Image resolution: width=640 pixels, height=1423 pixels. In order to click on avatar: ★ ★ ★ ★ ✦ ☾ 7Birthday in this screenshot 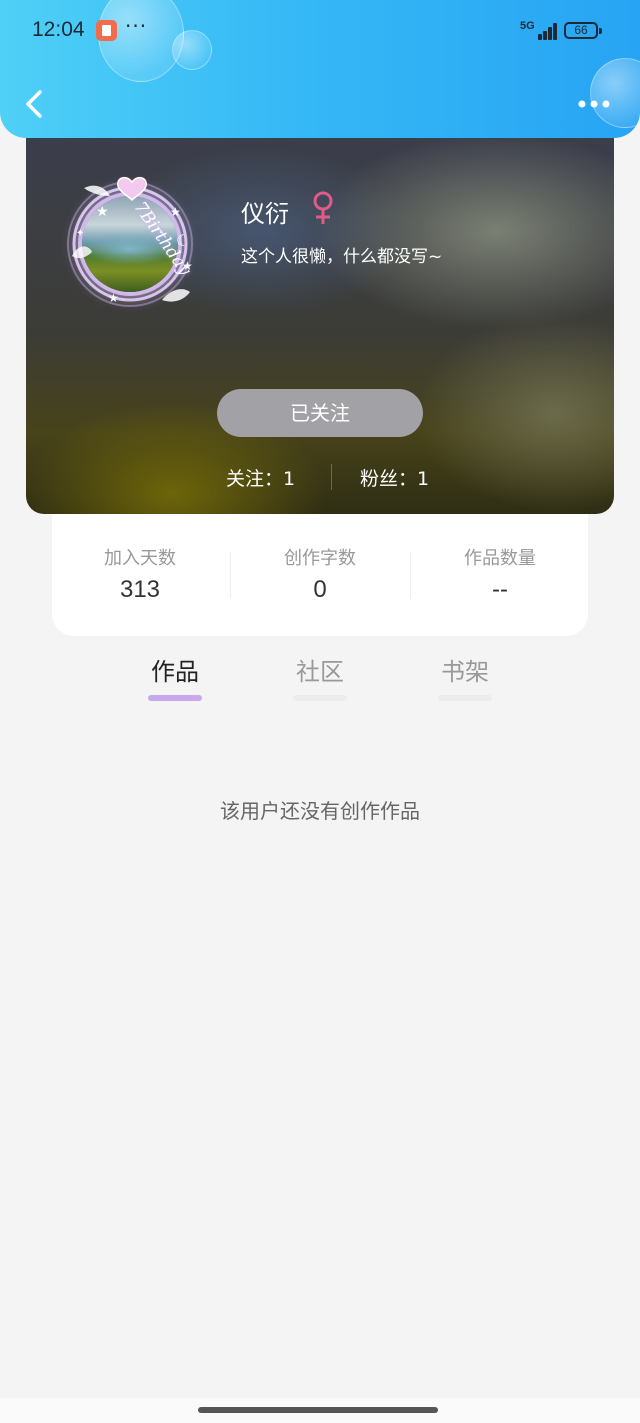, I will do `click(141, 232)`.